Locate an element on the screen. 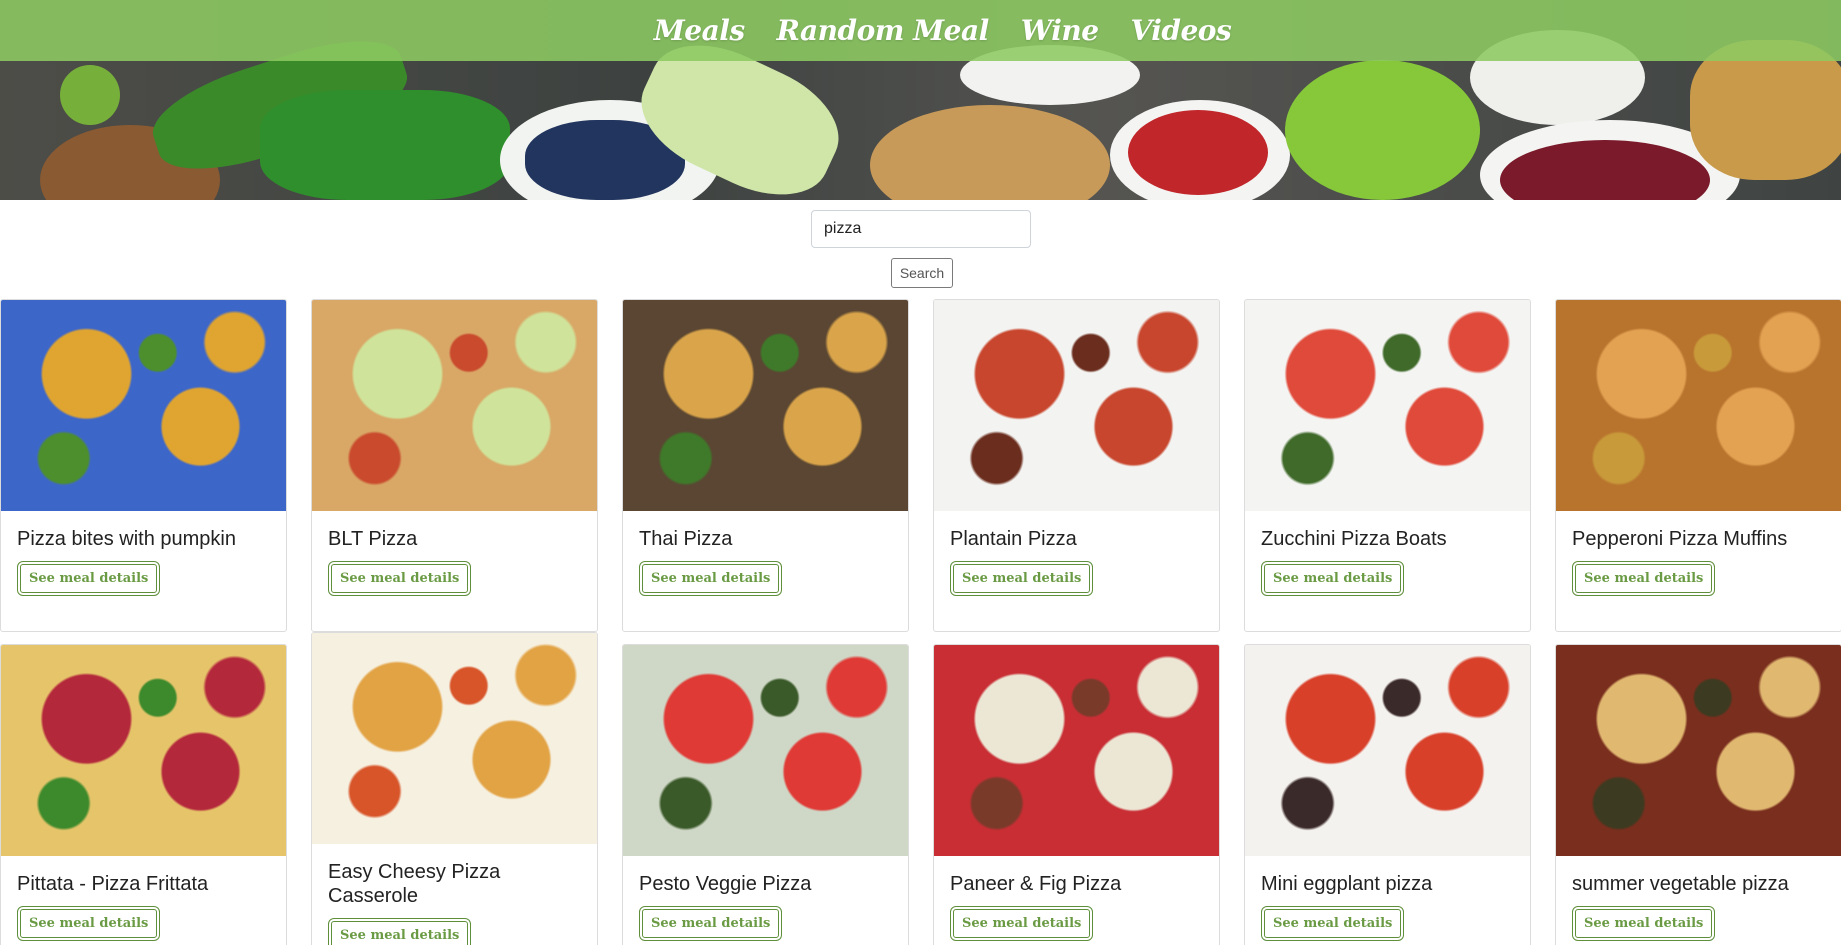 The height and width of the screenshot is (945, 1841). meal-card: Mini eggplant pizza See meal details is located at coordinates (1387, 794).